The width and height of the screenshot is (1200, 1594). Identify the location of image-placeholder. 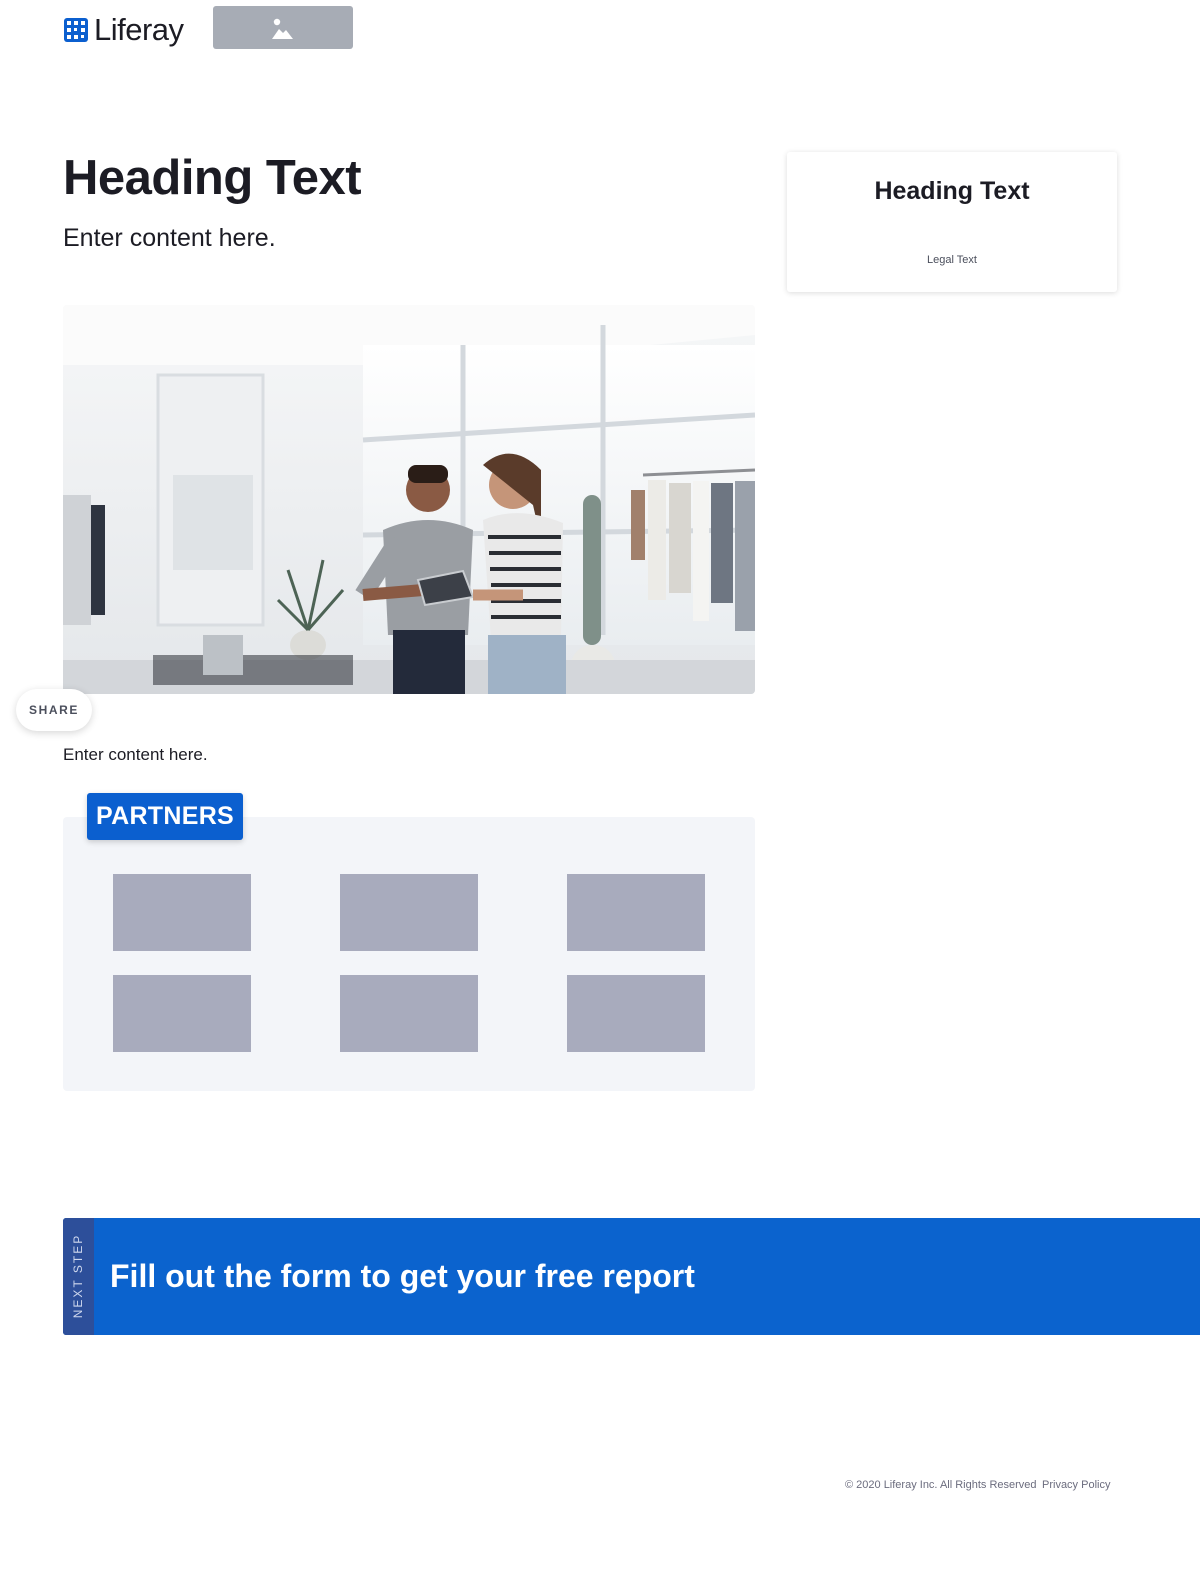
(283, 27).